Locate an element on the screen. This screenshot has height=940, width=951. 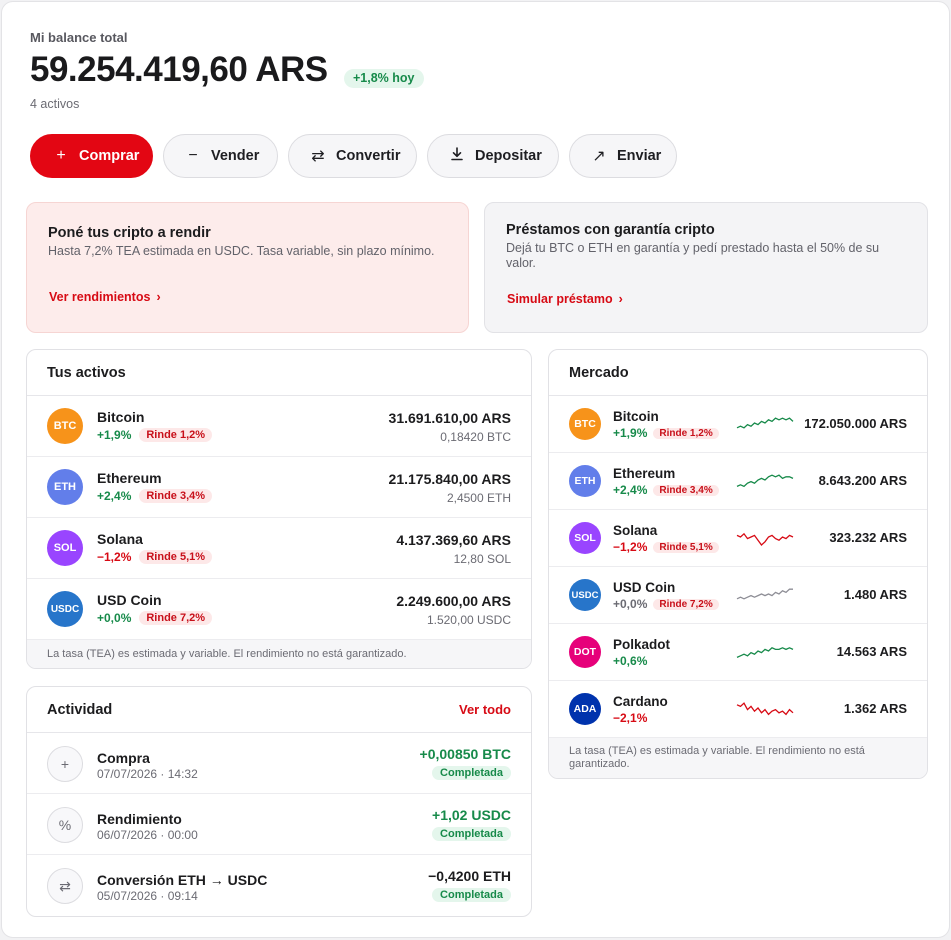
market-row: BTC Bitcoin +1,9% Rinde 1,2% 172.050.000 ARS is located at coordinates (738, 424).